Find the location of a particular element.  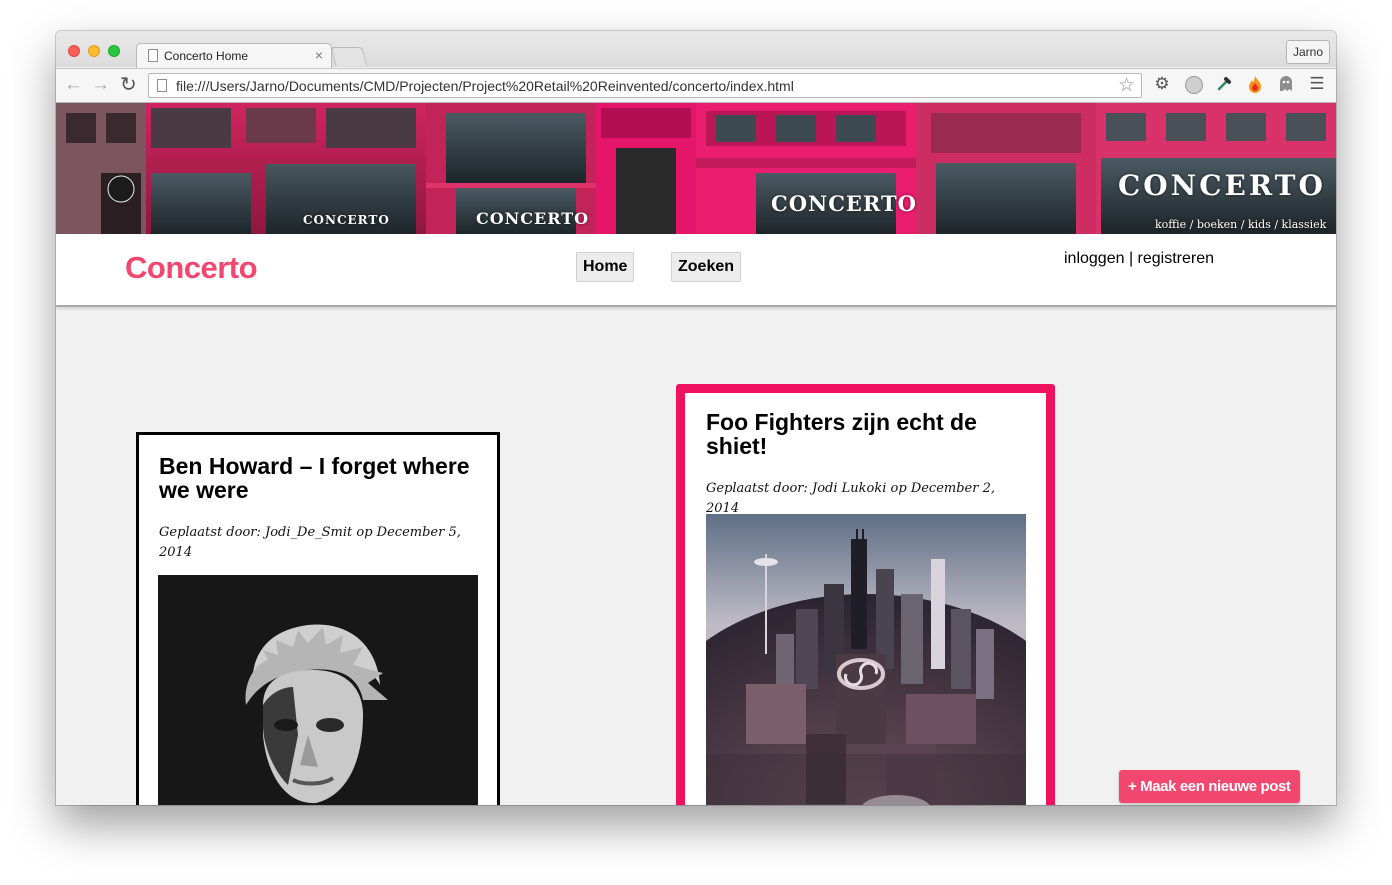

city-photo is located at coordinates (866, 659).